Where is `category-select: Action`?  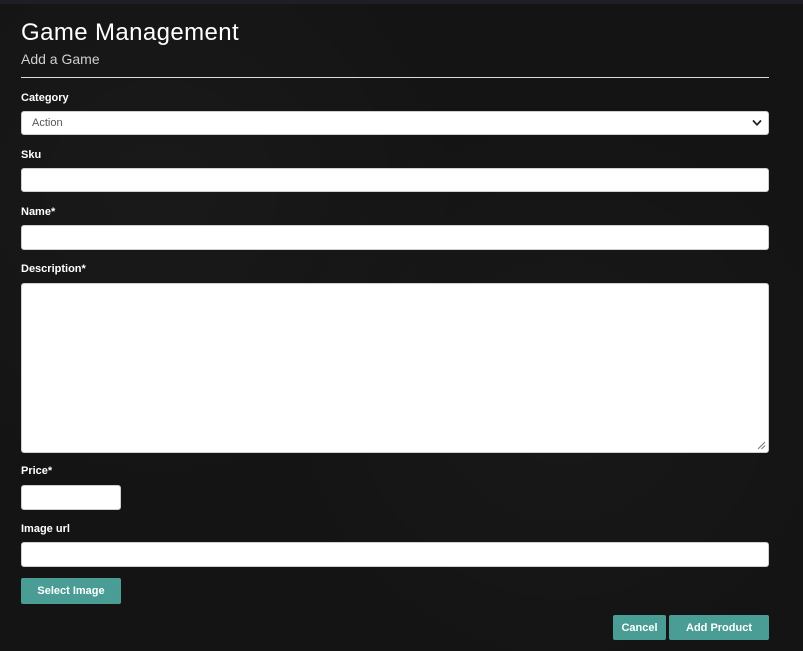 category-select: Action is located at coordinates (395, 123).